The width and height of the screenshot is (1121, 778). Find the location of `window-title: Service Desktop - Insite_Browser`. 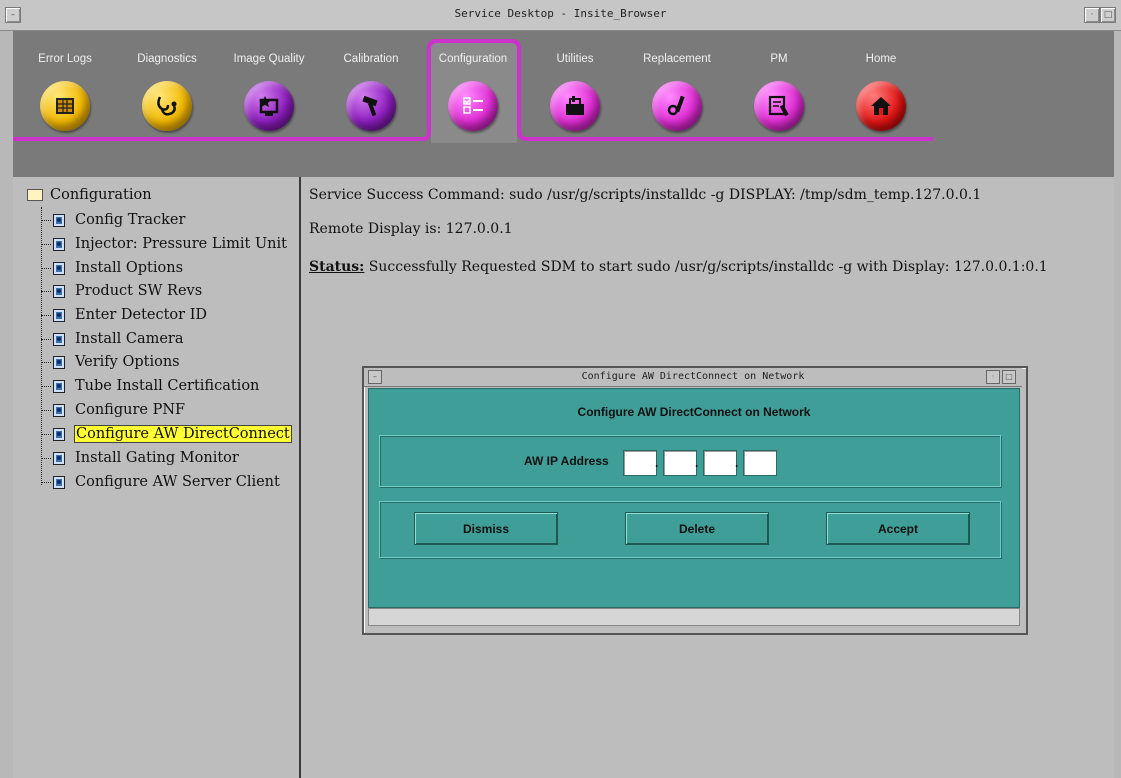

window-title: Service Desktop - Insite_Browser is located at coordinates (560, 13).